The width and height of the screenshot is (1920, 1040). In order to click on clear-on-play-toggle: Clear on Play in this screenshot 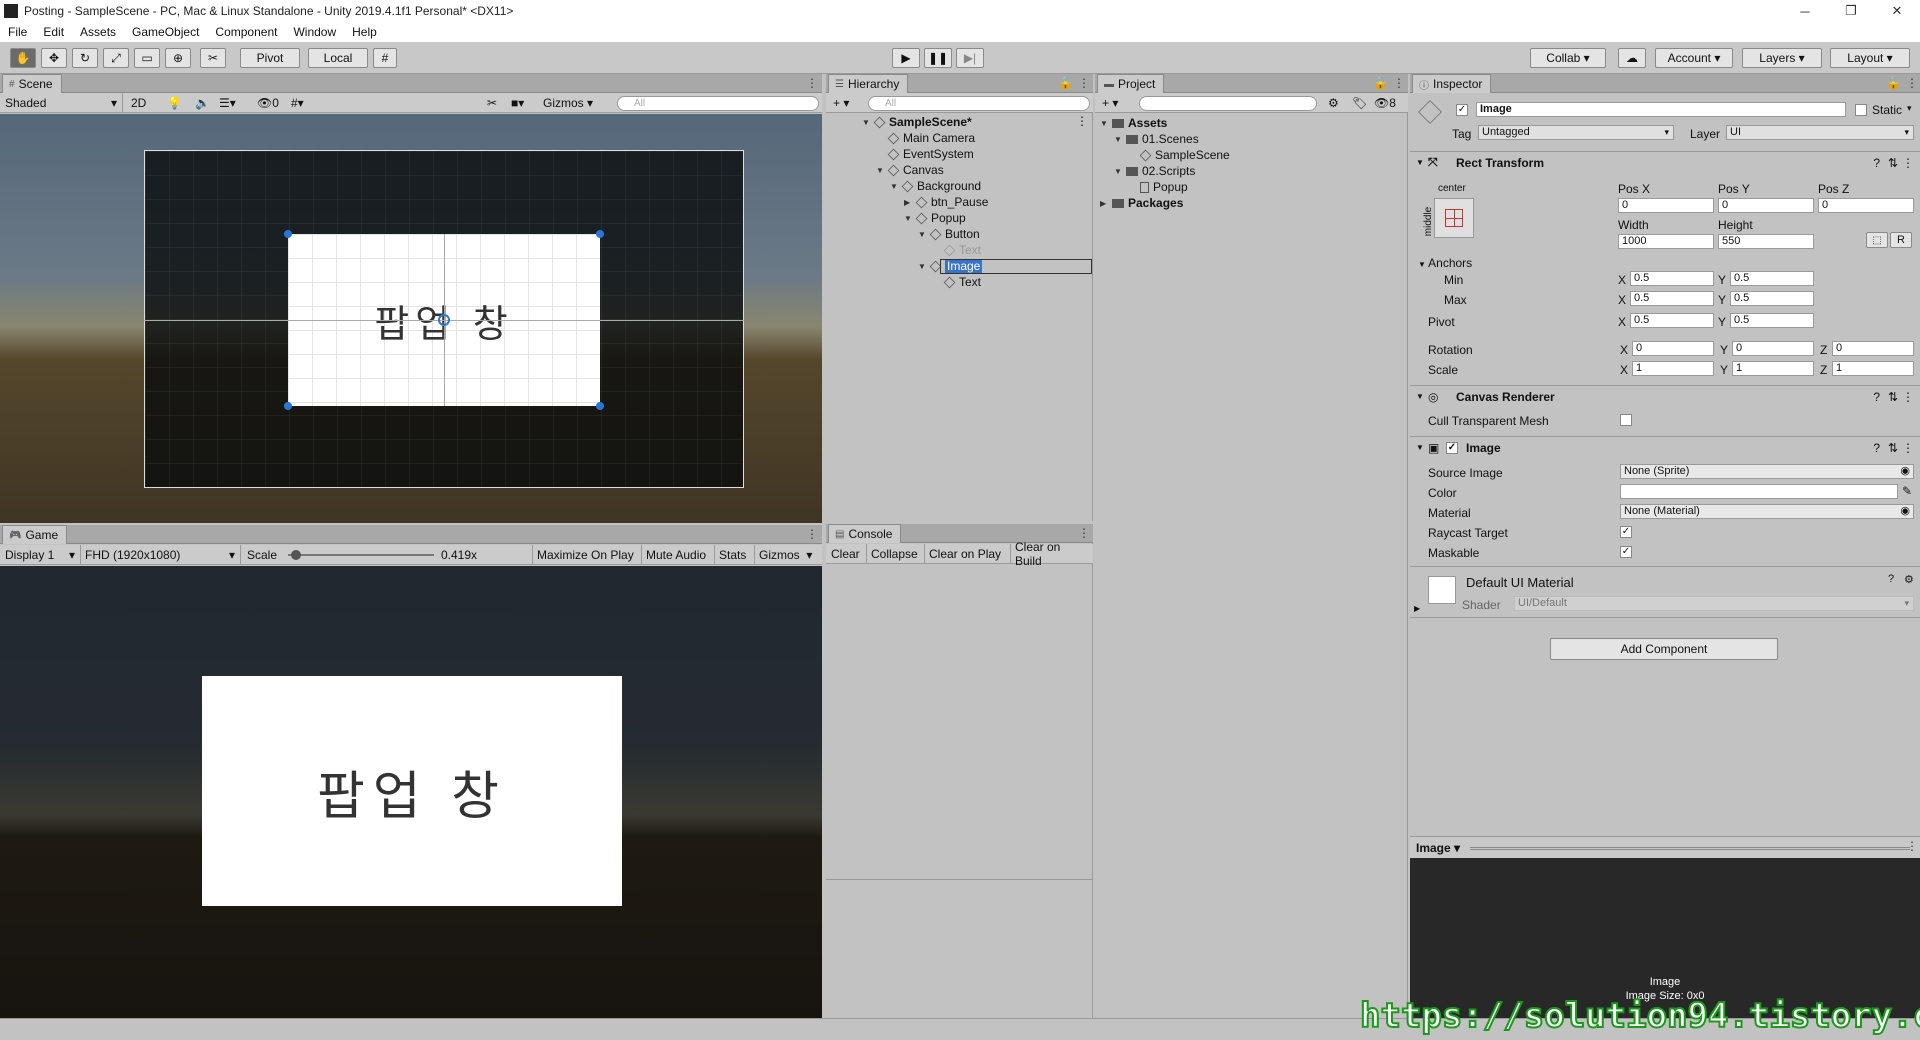, I will do `click(965, 554)`.